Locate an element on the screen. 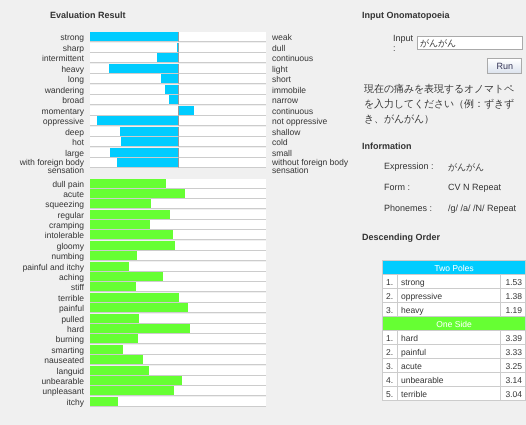 This screenshot has height=425, width=526. table-section-header: Two Poles is located at coordinates (454, 267).